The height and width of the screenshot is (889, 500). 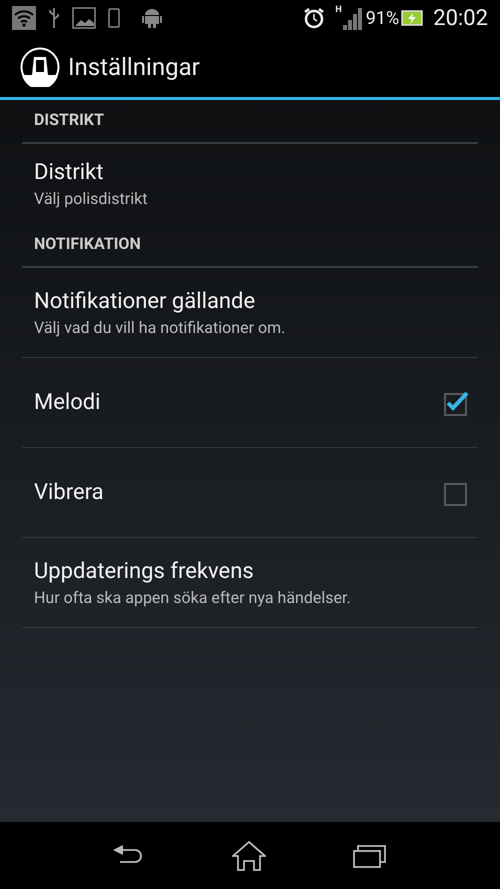 What do you see at coordinates (352, 19) in the screenshot?
I see `signal-icon` at bounding box center [352, 19].